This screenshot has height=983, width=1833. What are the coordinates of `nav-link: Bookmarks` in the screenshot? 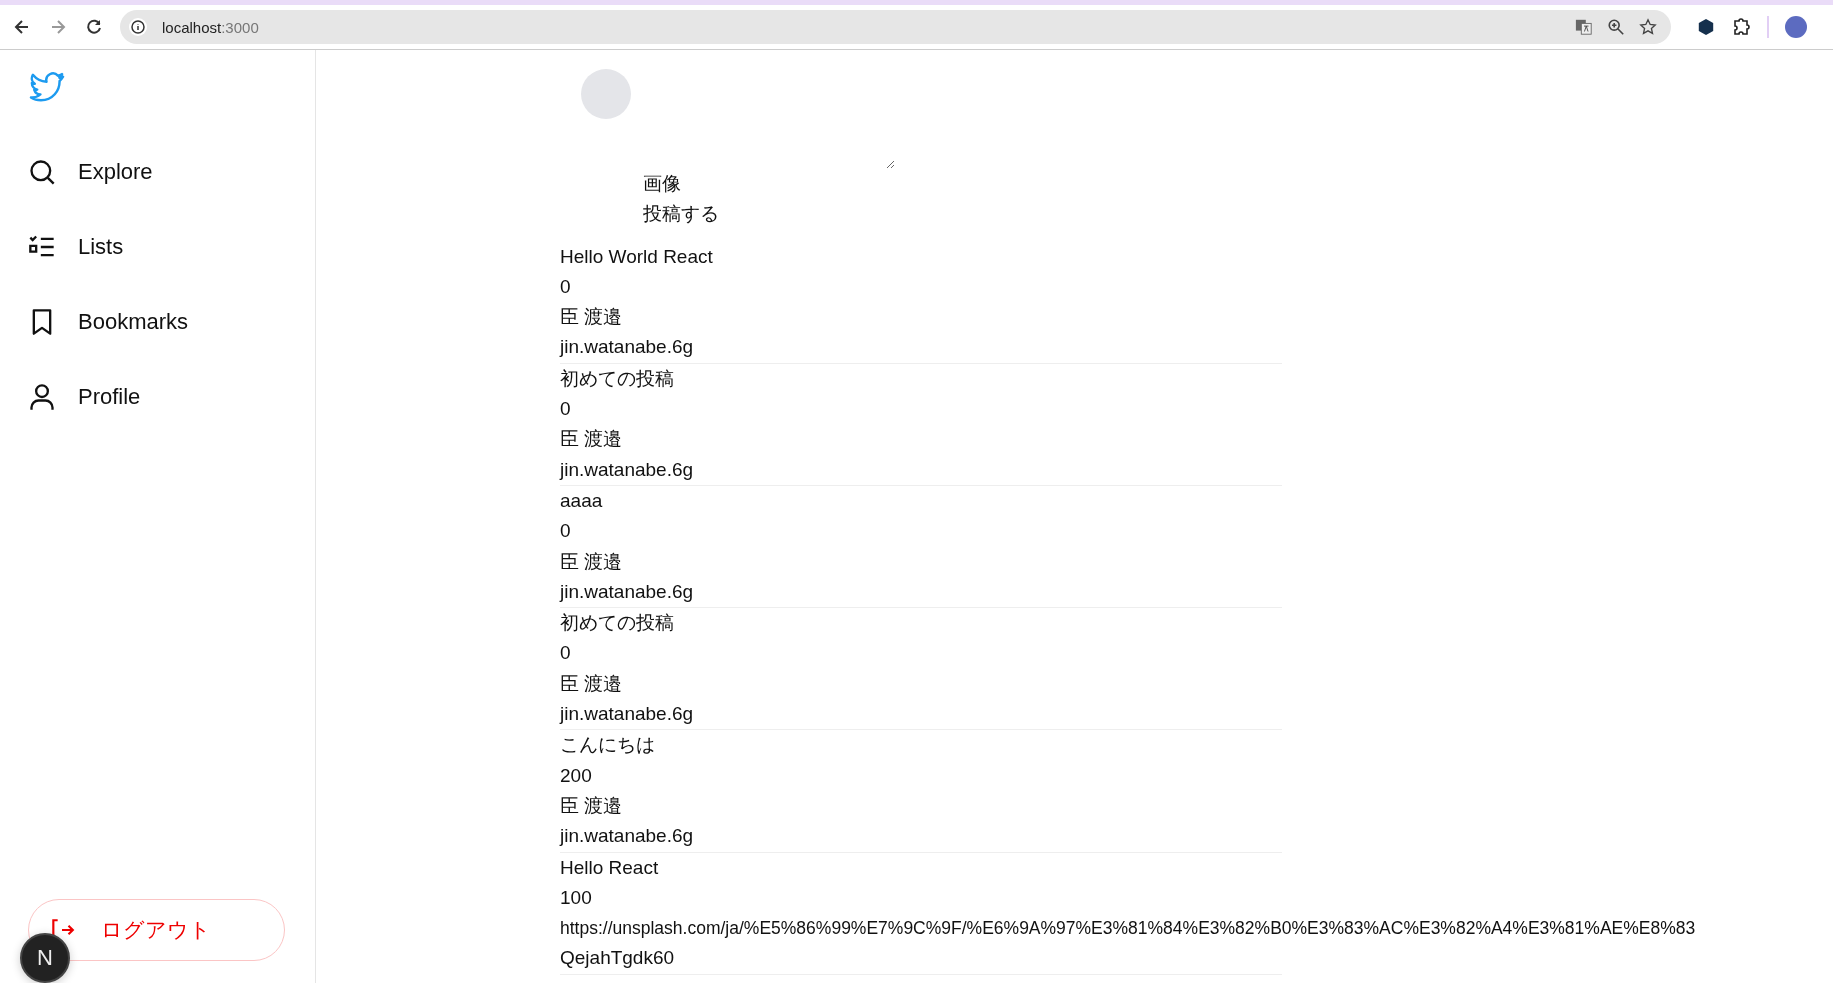 It's located at (108, 322).